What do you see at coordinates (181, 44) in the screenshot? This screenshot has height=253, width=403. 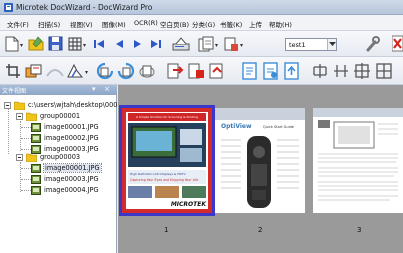 I see `scan-icon` at bounding box center [181, 44].